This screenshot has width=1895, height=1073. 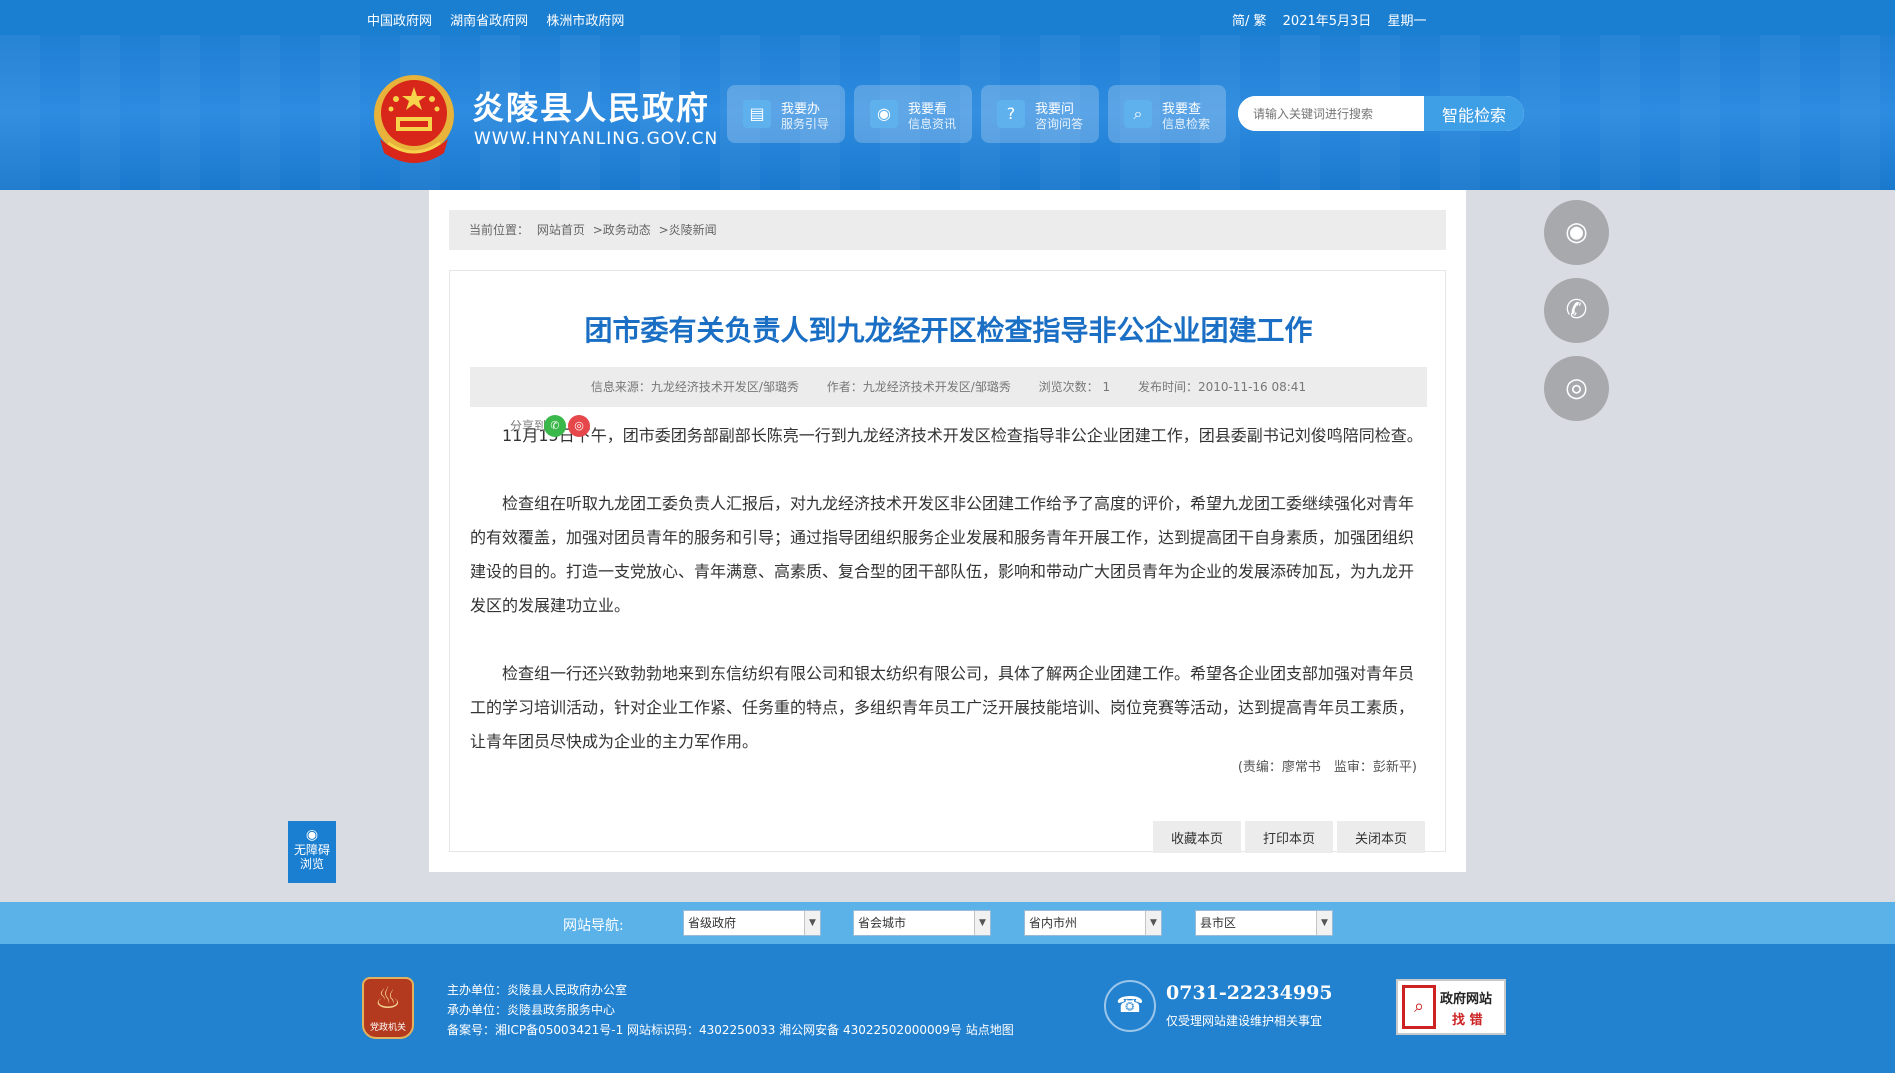 What do you see at coordinates (399, 21) in the screenshot?
I see `link-china-gov: 中国政府网` at bounding box center [399, 21].